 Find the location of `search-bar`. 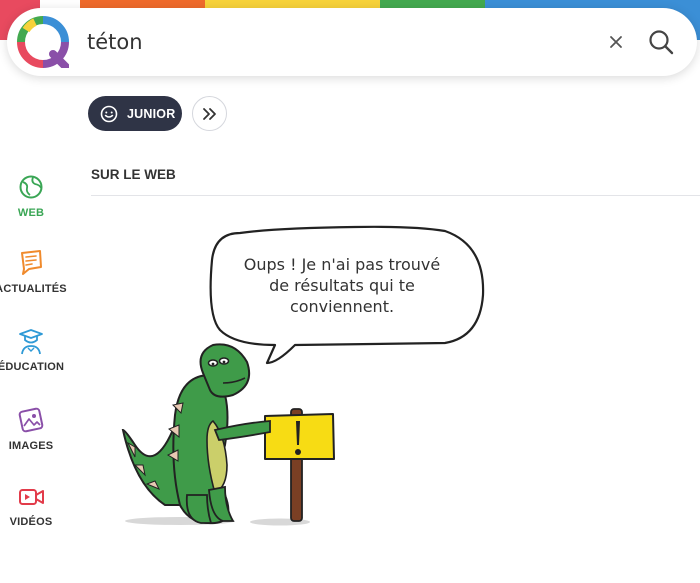

search-bar is located at coordinates (352, 42).